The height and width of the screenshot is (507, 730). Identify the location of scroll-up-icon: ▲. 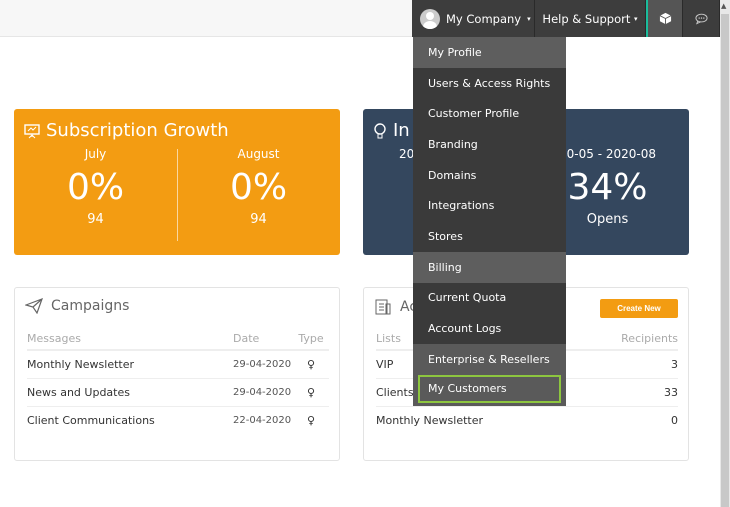
(723, 6).